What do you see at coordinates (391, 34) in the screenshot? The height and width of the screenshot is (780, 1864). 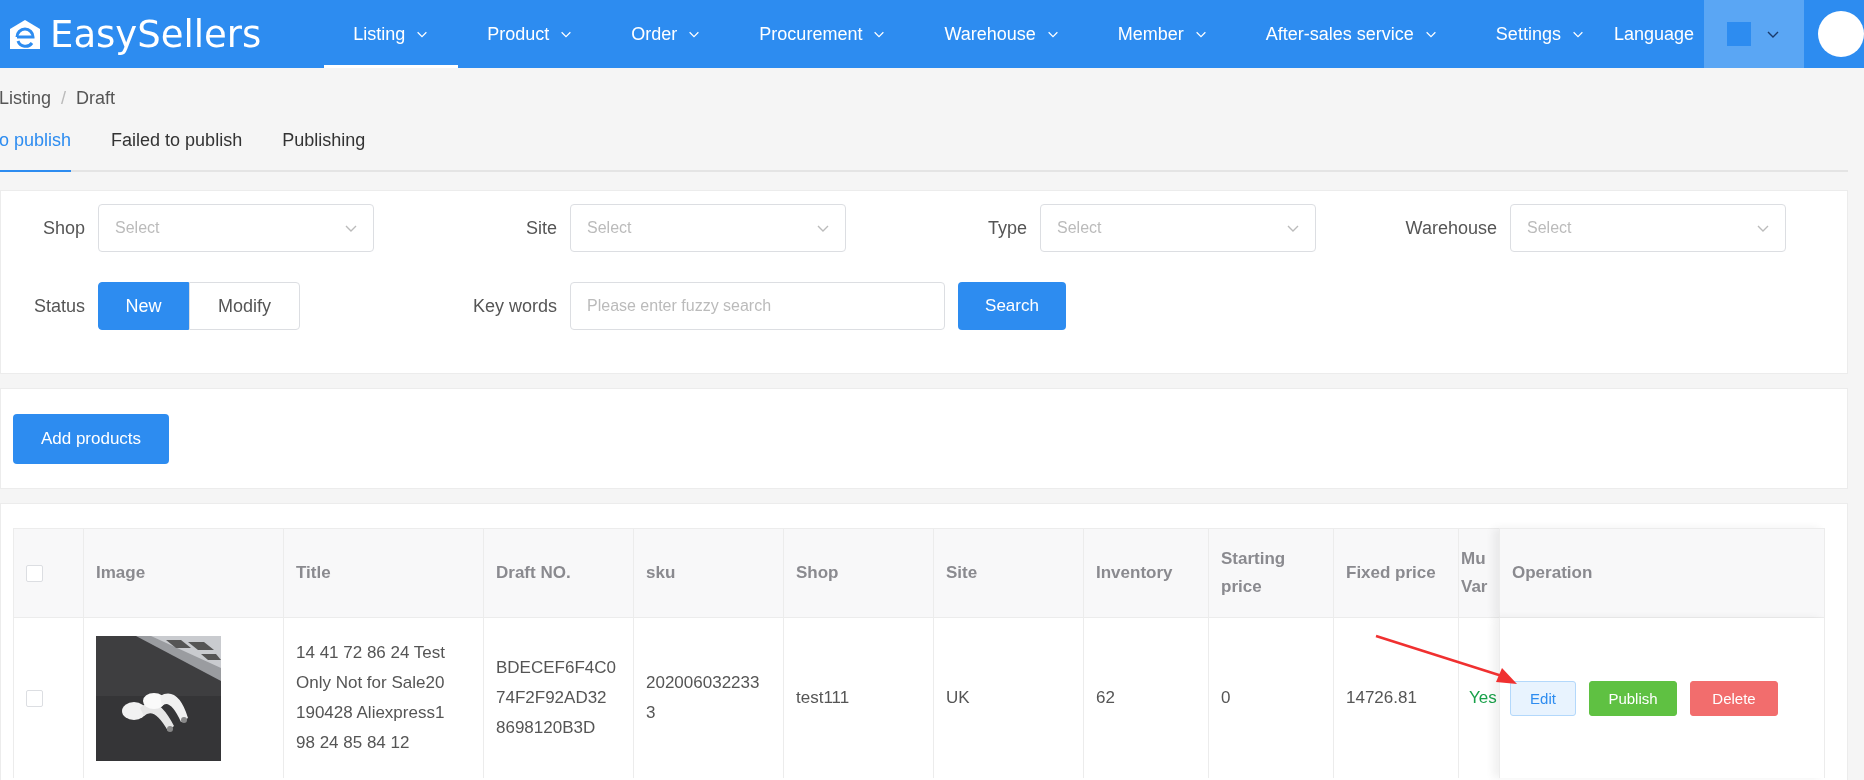 I see `nav-item: Listing` at bounding box center [391, 34].